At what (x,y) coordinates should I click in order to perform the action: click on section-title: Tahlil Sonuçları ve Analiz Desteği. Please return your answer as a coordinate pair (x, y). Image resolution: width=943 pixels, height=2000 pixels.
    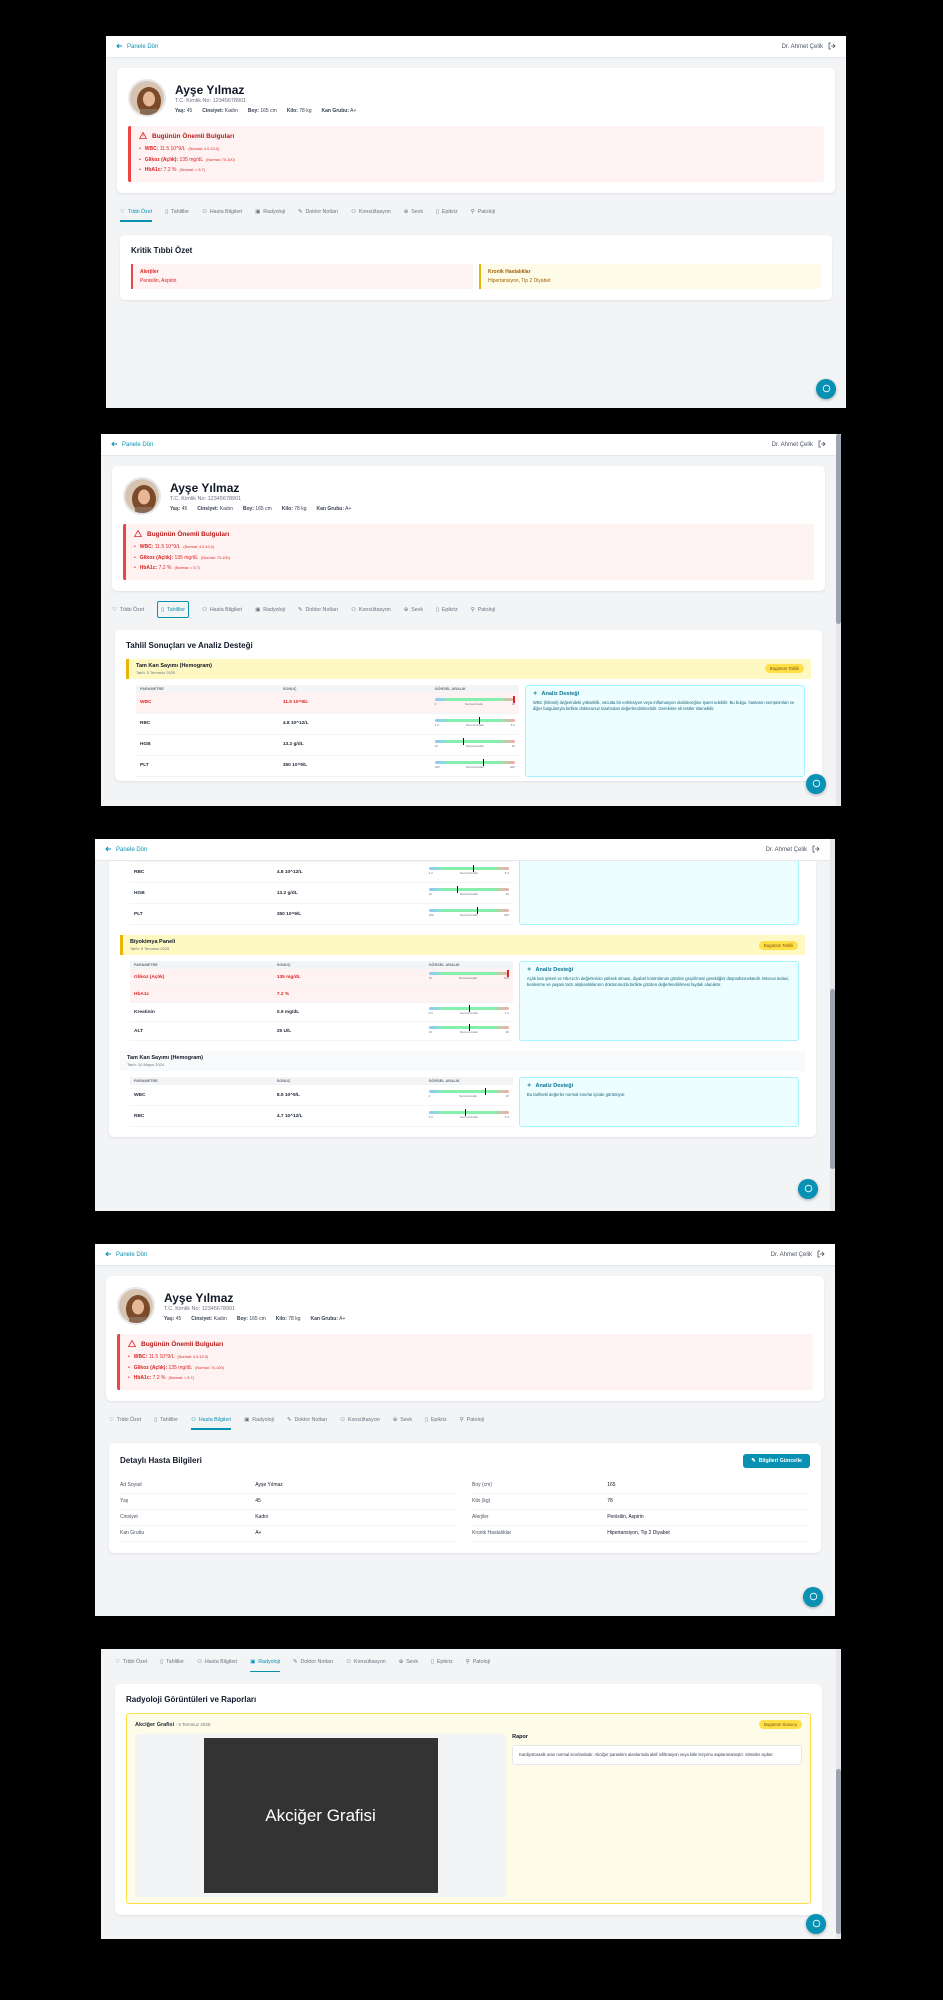
    Looking at the image, I should click on (189, 645).